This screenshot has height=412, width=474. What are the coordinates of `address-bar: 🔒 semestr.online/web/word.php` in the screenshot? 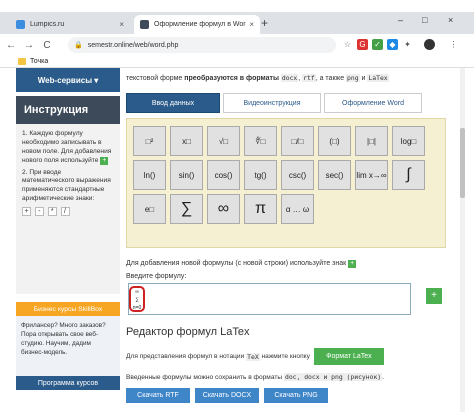 It's located at (202, 45).